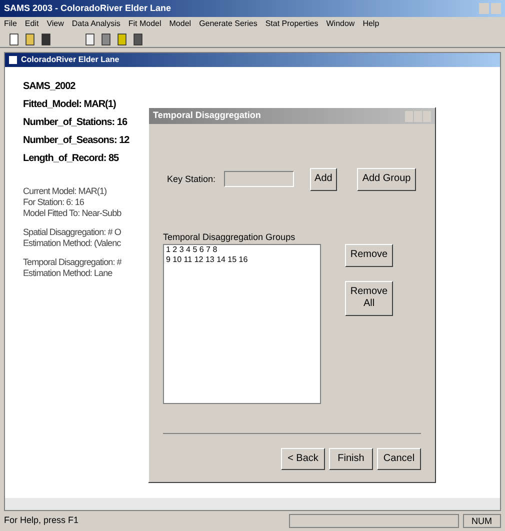  Describe the element at coordinates (228, 24) in the screenshot. I see `menu-item: Generate Series` at that location.